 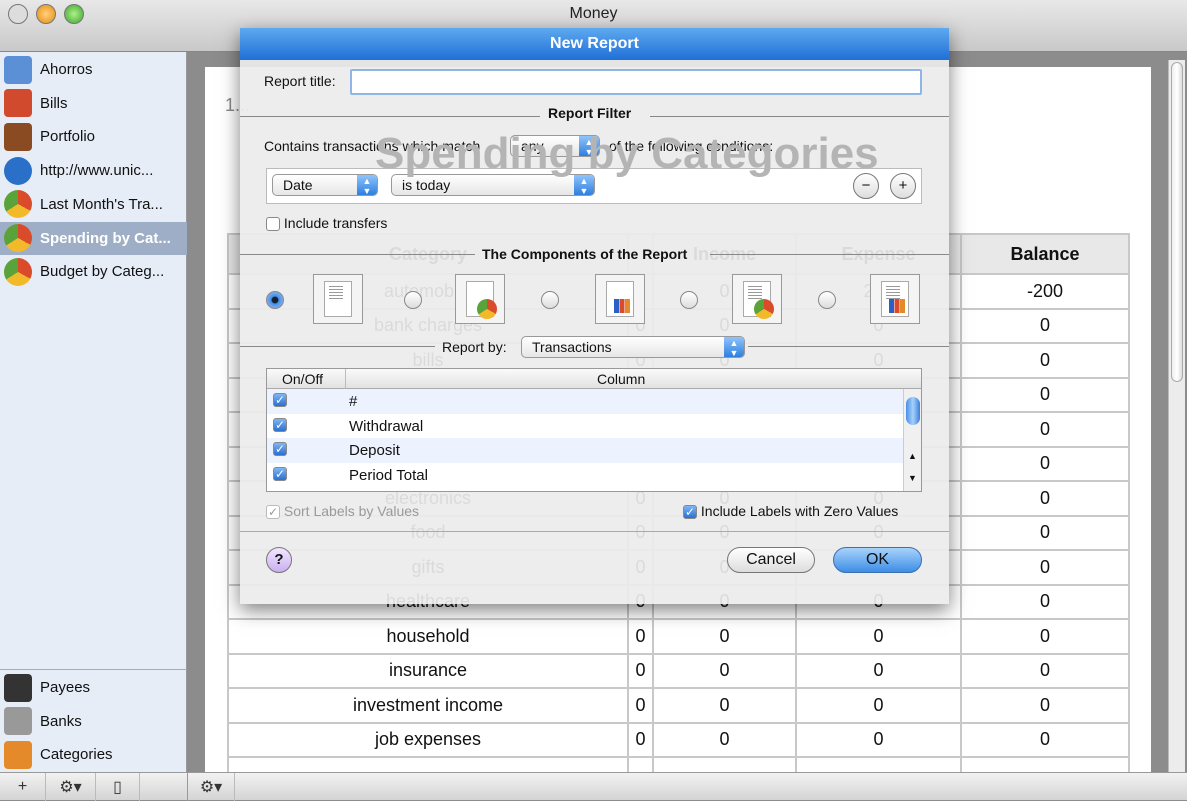 I want to click on toggle-icon: ▯, so click(x=118, y=787).